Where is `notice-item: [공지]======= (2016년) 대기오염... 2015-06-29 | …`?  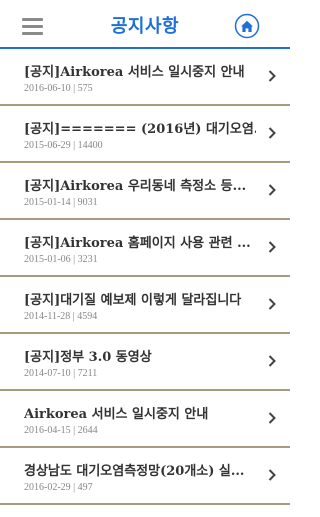
notice-item: [공지]======= (2016년) 대기오염... 2015-06-29 | … is located at coordinates (145, 134).